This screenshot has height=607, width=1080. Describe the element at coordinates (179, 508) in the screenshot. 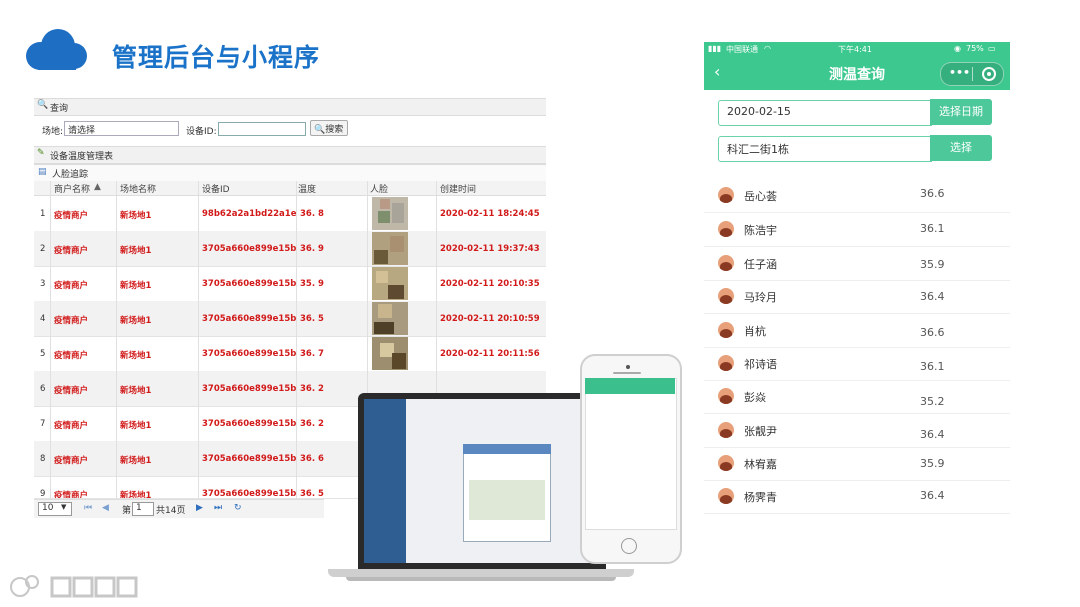

I see `pagination-bar: 10 ▼ ⏮ ◀ 第 1 共14页 ▶ ⏭ ↻` at that location.